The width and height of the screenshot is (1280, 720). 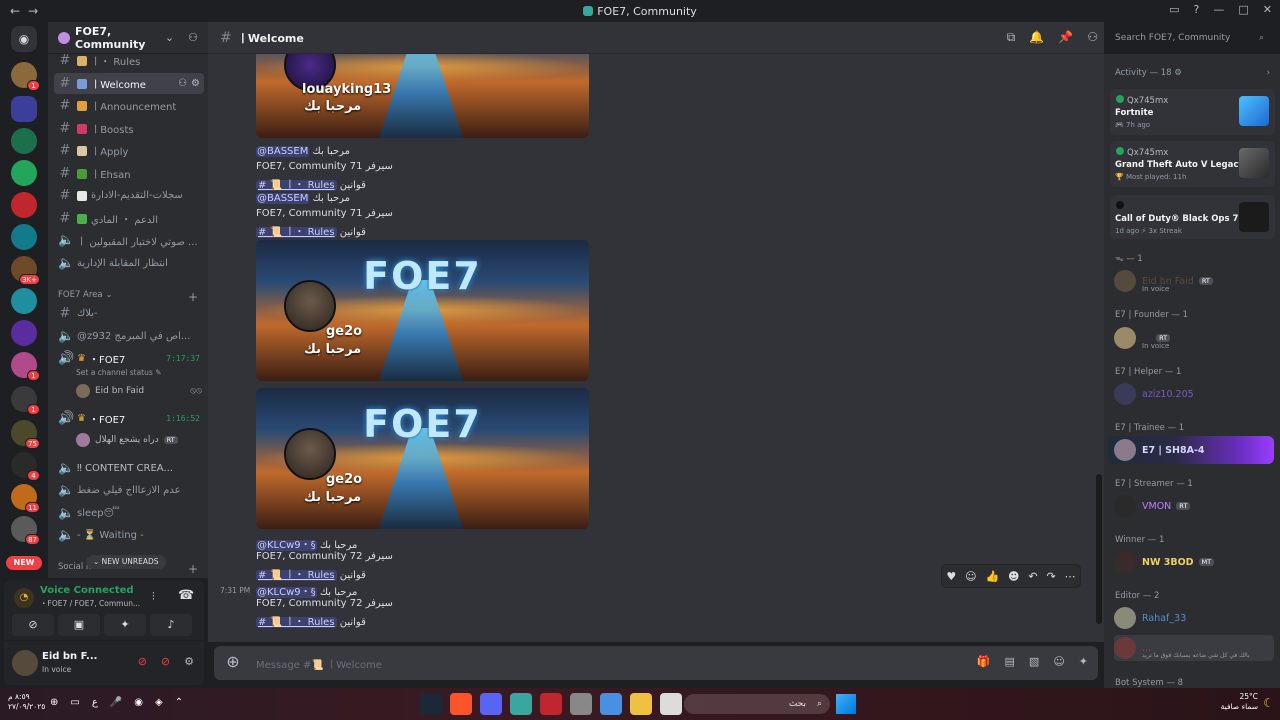 What do you see at coordinates (165, 661) in the screenshot?
I see `deafen-icon: ⊘` at bounding box center [165, 661].